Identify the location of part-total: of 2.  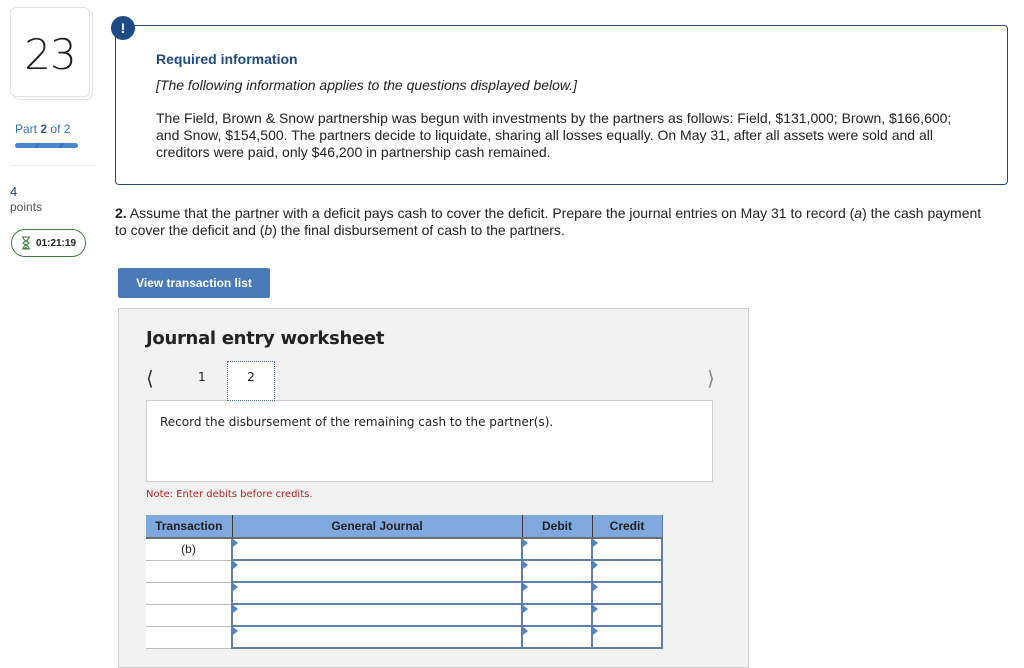
(60, 129).